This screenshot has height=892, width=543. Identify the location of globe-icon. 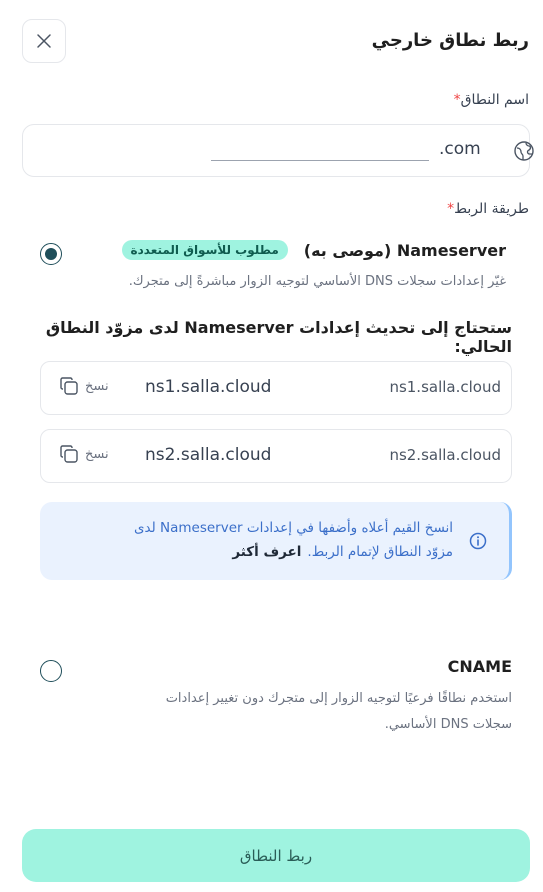
(524, 151).